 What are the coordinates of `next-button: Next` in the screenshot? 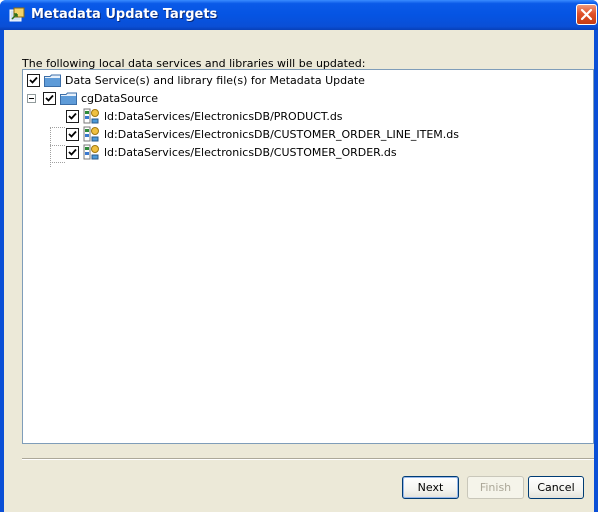 It's located at (430, 487).